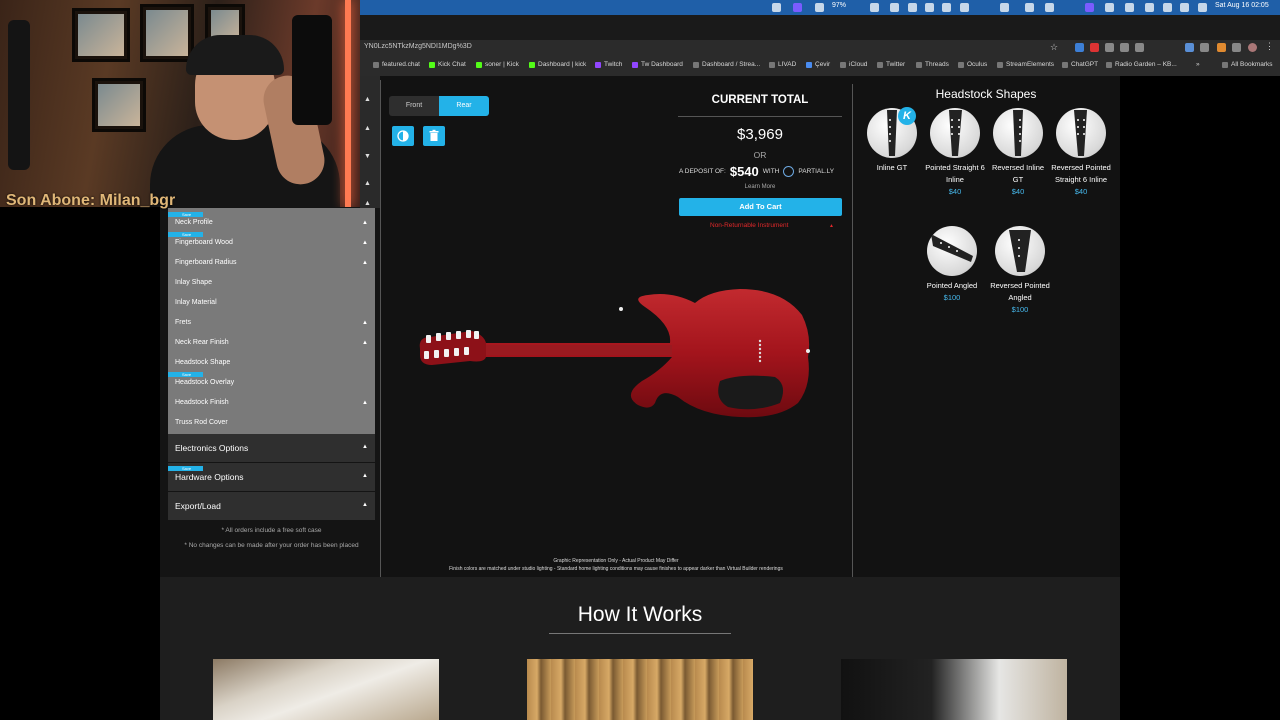 This screenshot has width=1280, height=720. Describe the element at coordinates (202, 362) in the screenshot. I see `option-headstock-shape: Headstock Shape` at that location.